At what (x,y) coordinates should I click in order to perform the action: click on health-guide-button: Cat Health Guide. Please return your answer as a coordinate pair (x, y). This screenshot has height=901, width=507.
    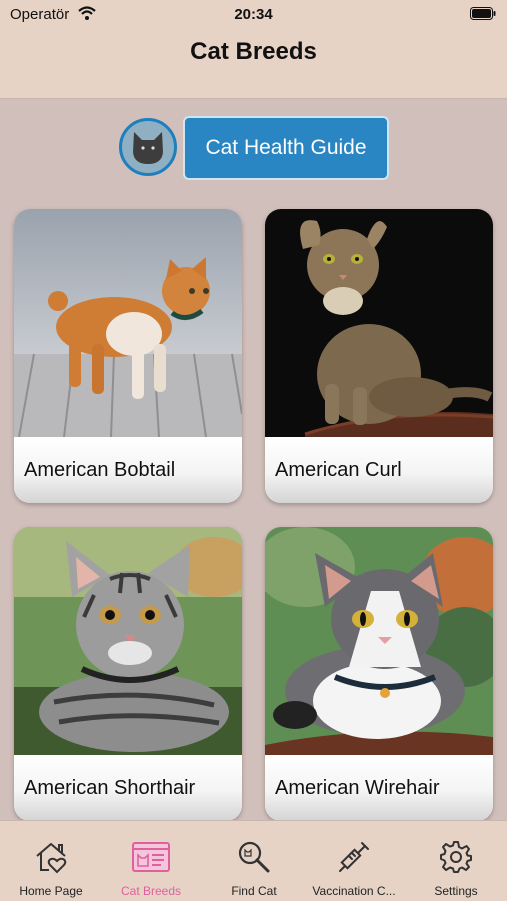
    Looking at the image, I should click on (286, 148).